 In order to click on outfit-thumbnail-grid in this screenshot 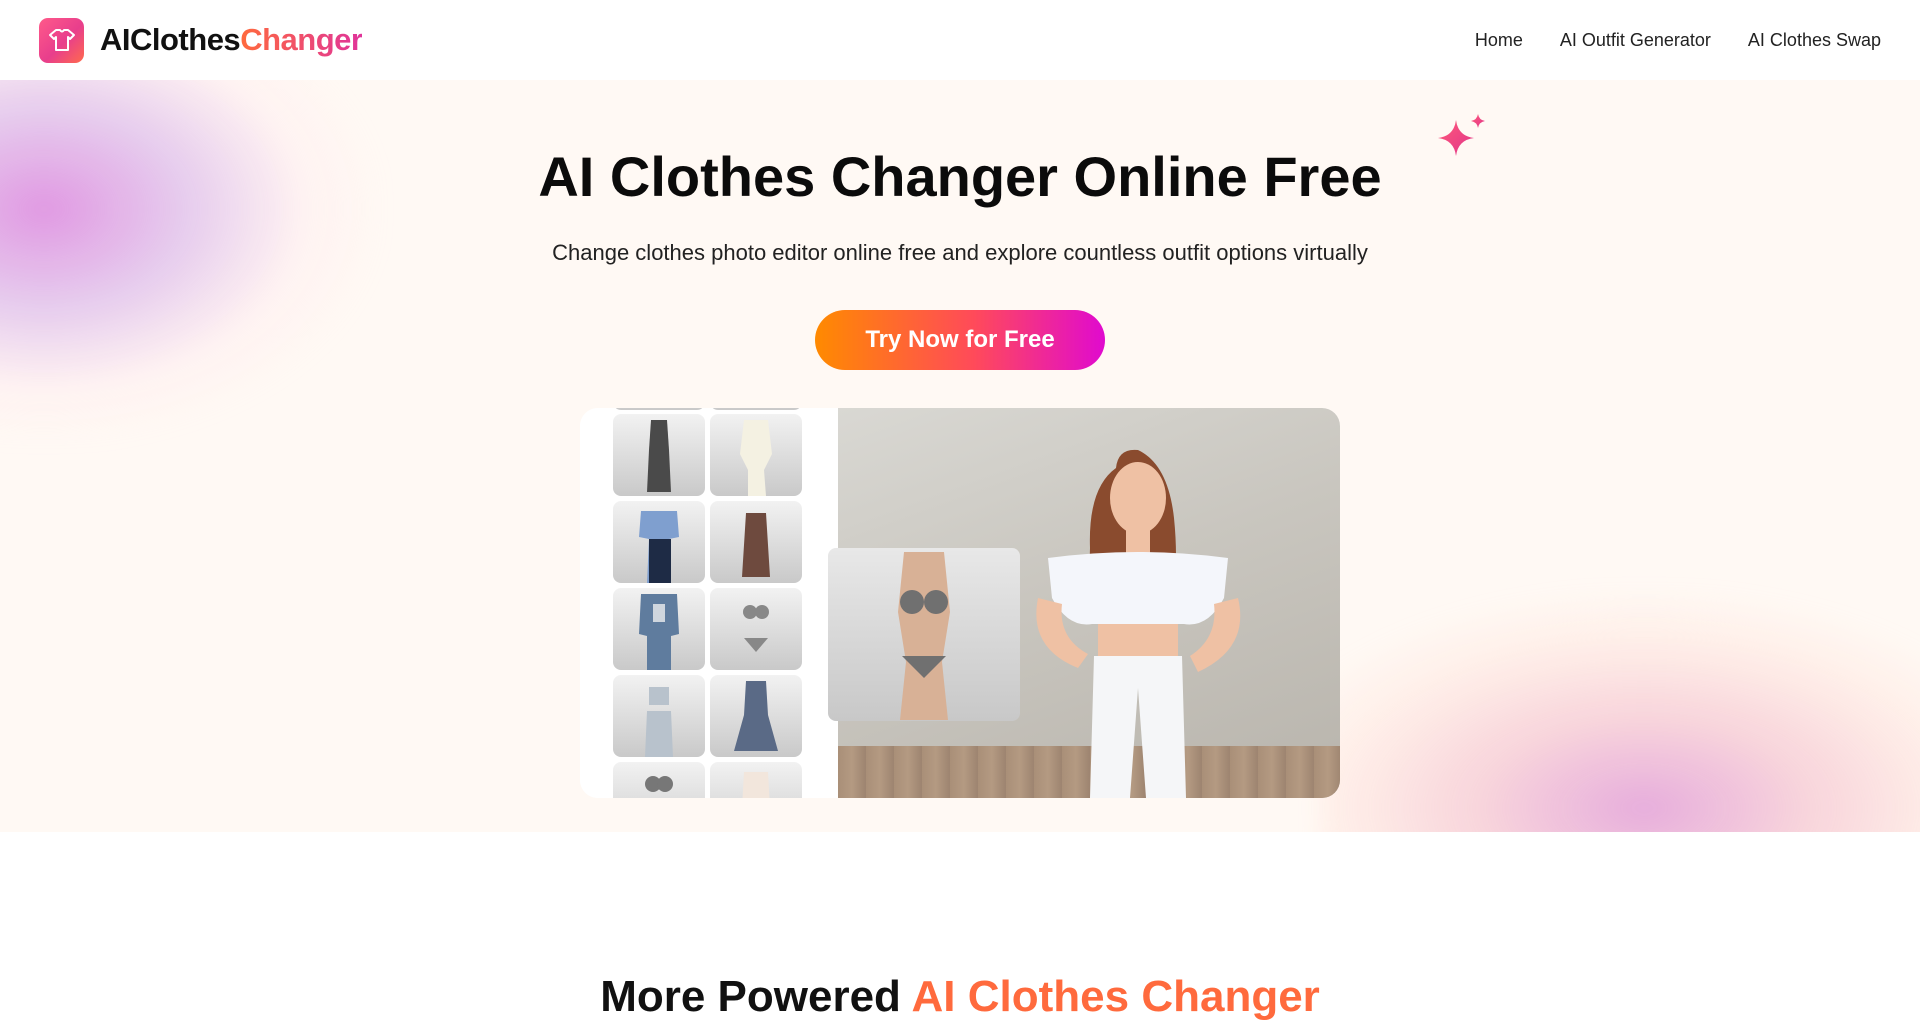, I will do `click(709, 603)`.